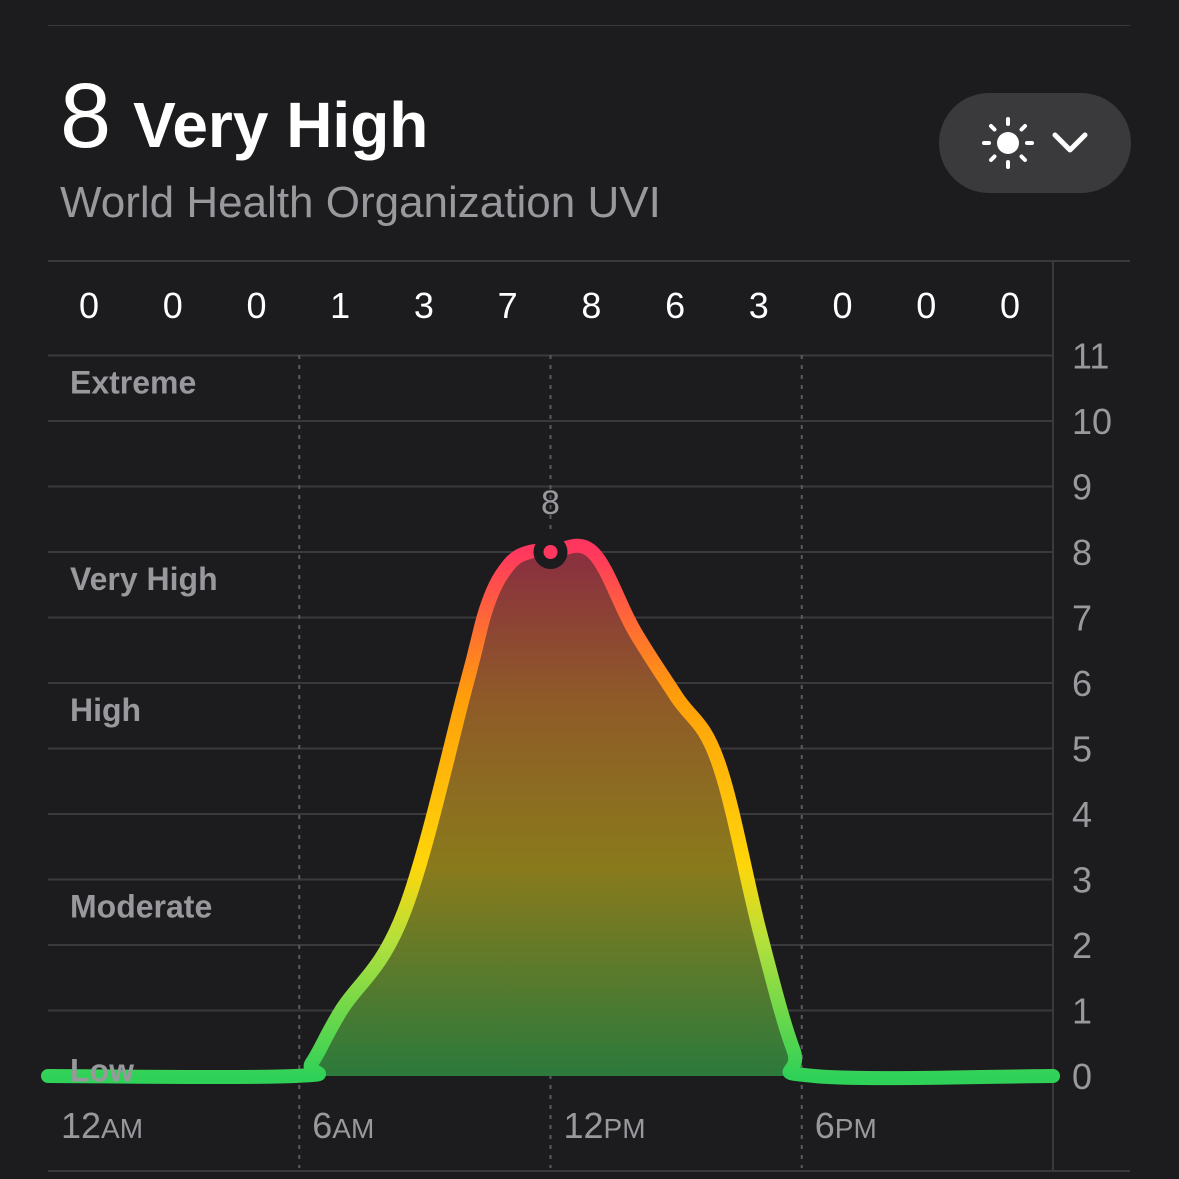 The width and height of the screenshot is (1179, 1179). Describe the element at coordinates (1082, 618) in the screenshot. I see `y-tick-label: 7` at that location.